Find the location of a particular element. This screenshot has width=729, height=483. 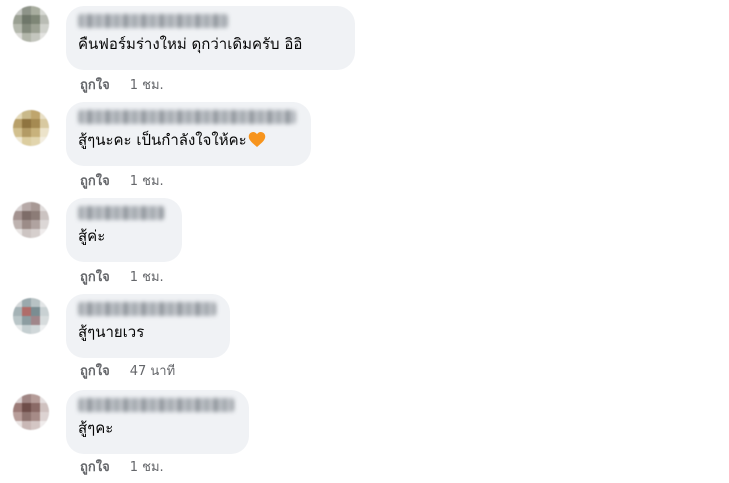

comment-bubble: สู้ๆคะ is located at coordinates (157, 422).